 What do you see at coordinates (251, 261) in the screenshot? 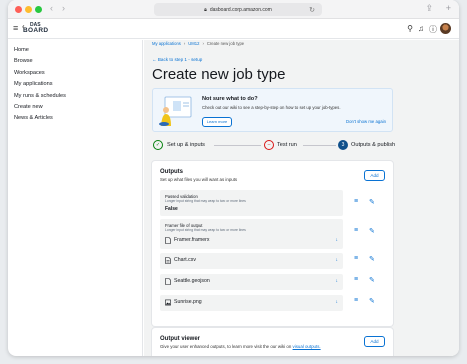
I see `output-row-chart-csv: Chart.csv ↓` at bounding box center [251, 261].